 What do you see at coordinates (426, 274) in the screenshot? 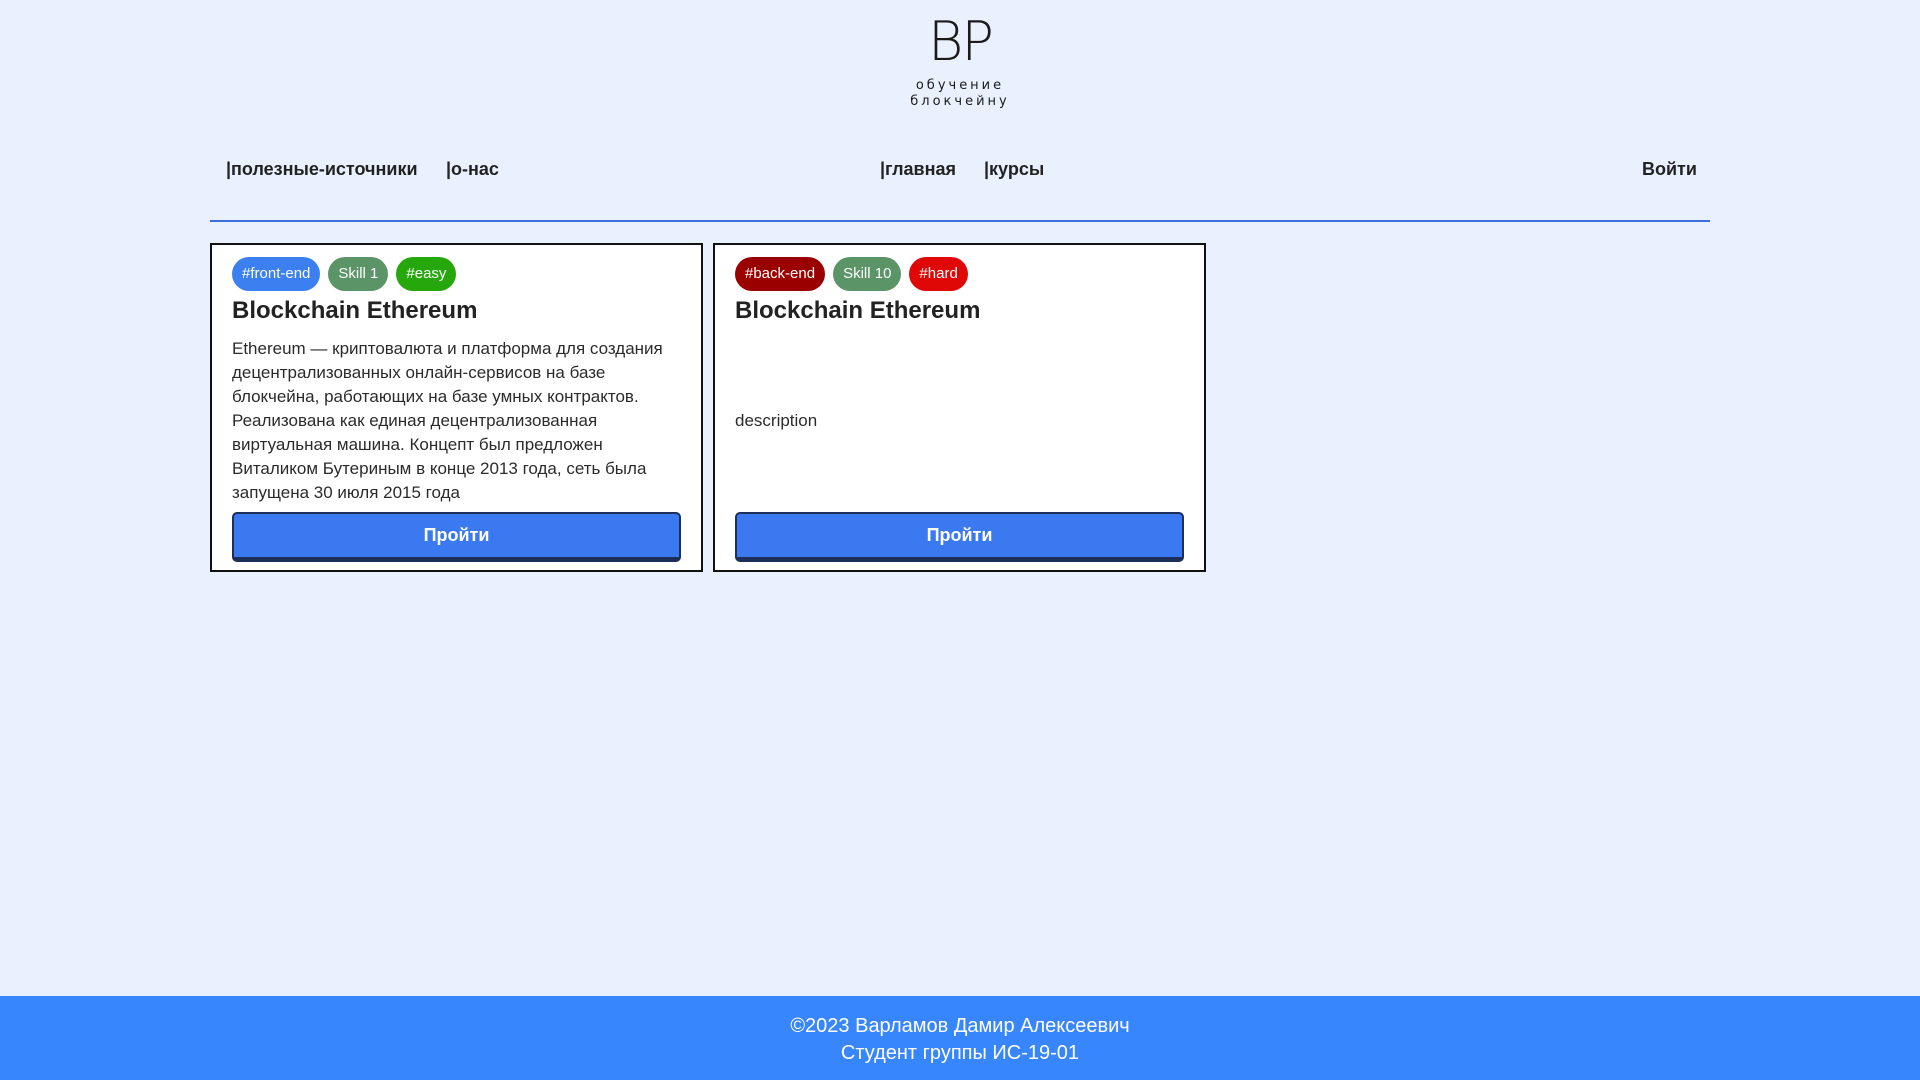
I see `difficulty-badge: #easy` at bounding box center [426, 274].